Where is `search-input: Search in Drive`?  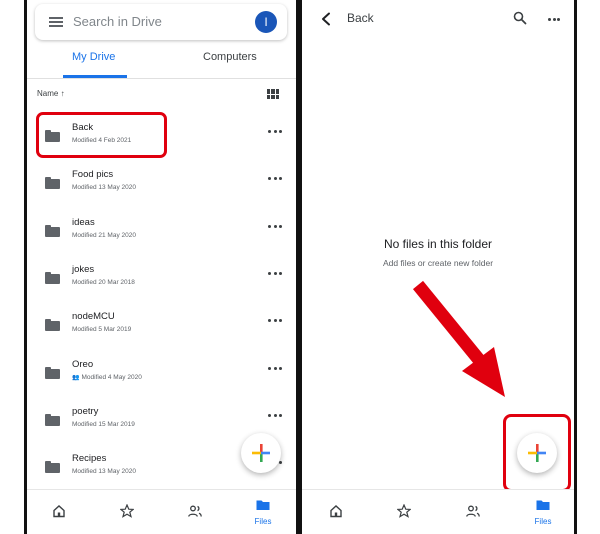 search-input: Search in Drive is located at coordinates (117, 21).